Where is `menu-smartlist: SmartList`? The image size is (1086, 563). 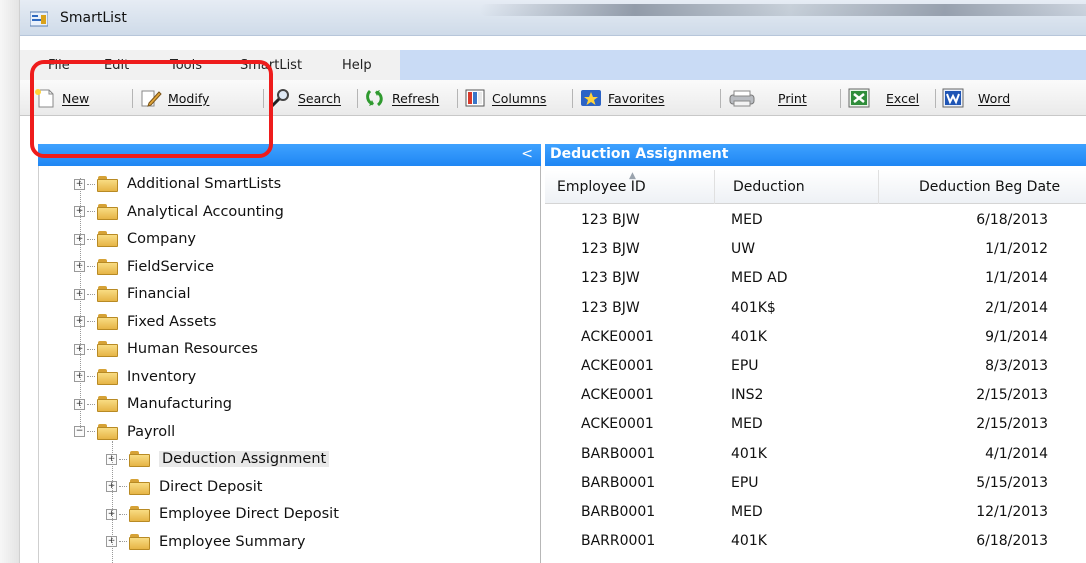
menu-smartlist: SmartList is located at coordinates (271, 65).